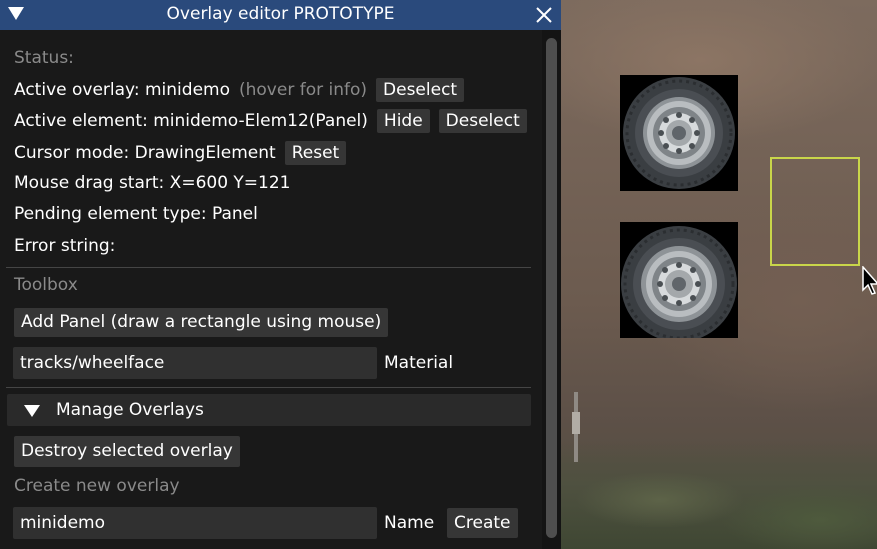 Image resolution: width=877 pixels, height=549 pixels. What do you see at coordinates (191, 121) in the screenshot?
I see `active-element-text: Active element: minidemo-Elem12(Panel)` at bounding box center [191, 121].